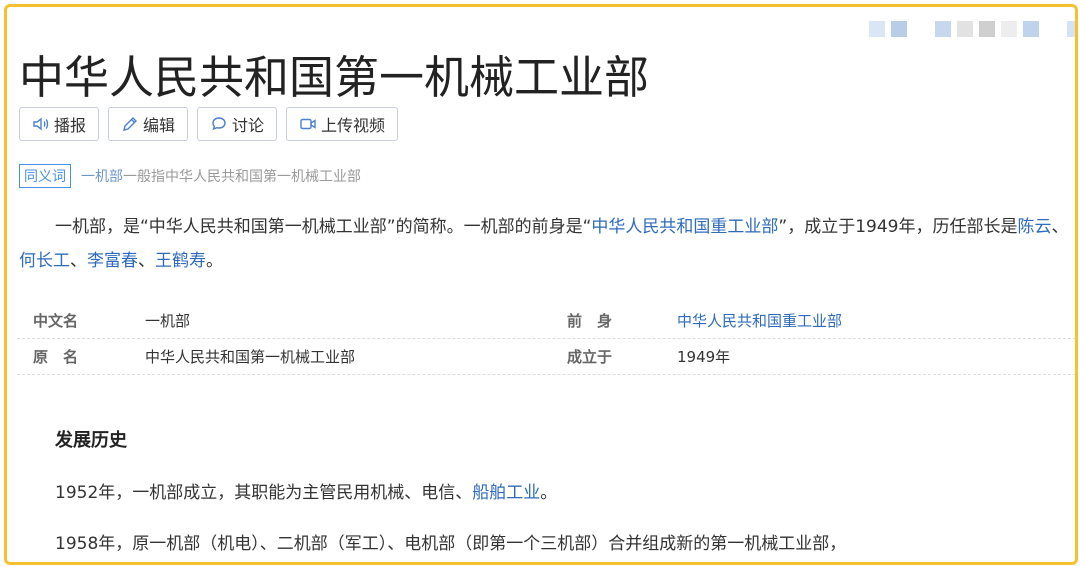 This screenshot has height=567, width=1080. What do you see at coordinates (130, 124) in the screenshot?
I see `pencil-icon` at bounding box center [130, 124].